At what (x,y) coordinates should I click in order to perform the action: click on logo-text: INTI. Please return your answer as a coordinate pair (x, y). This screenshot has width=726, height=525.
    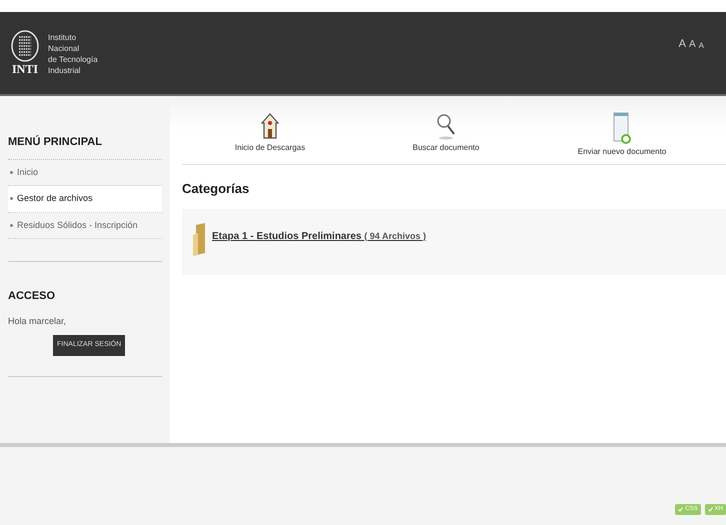
    Looking at the image, I should click on (25, 69).